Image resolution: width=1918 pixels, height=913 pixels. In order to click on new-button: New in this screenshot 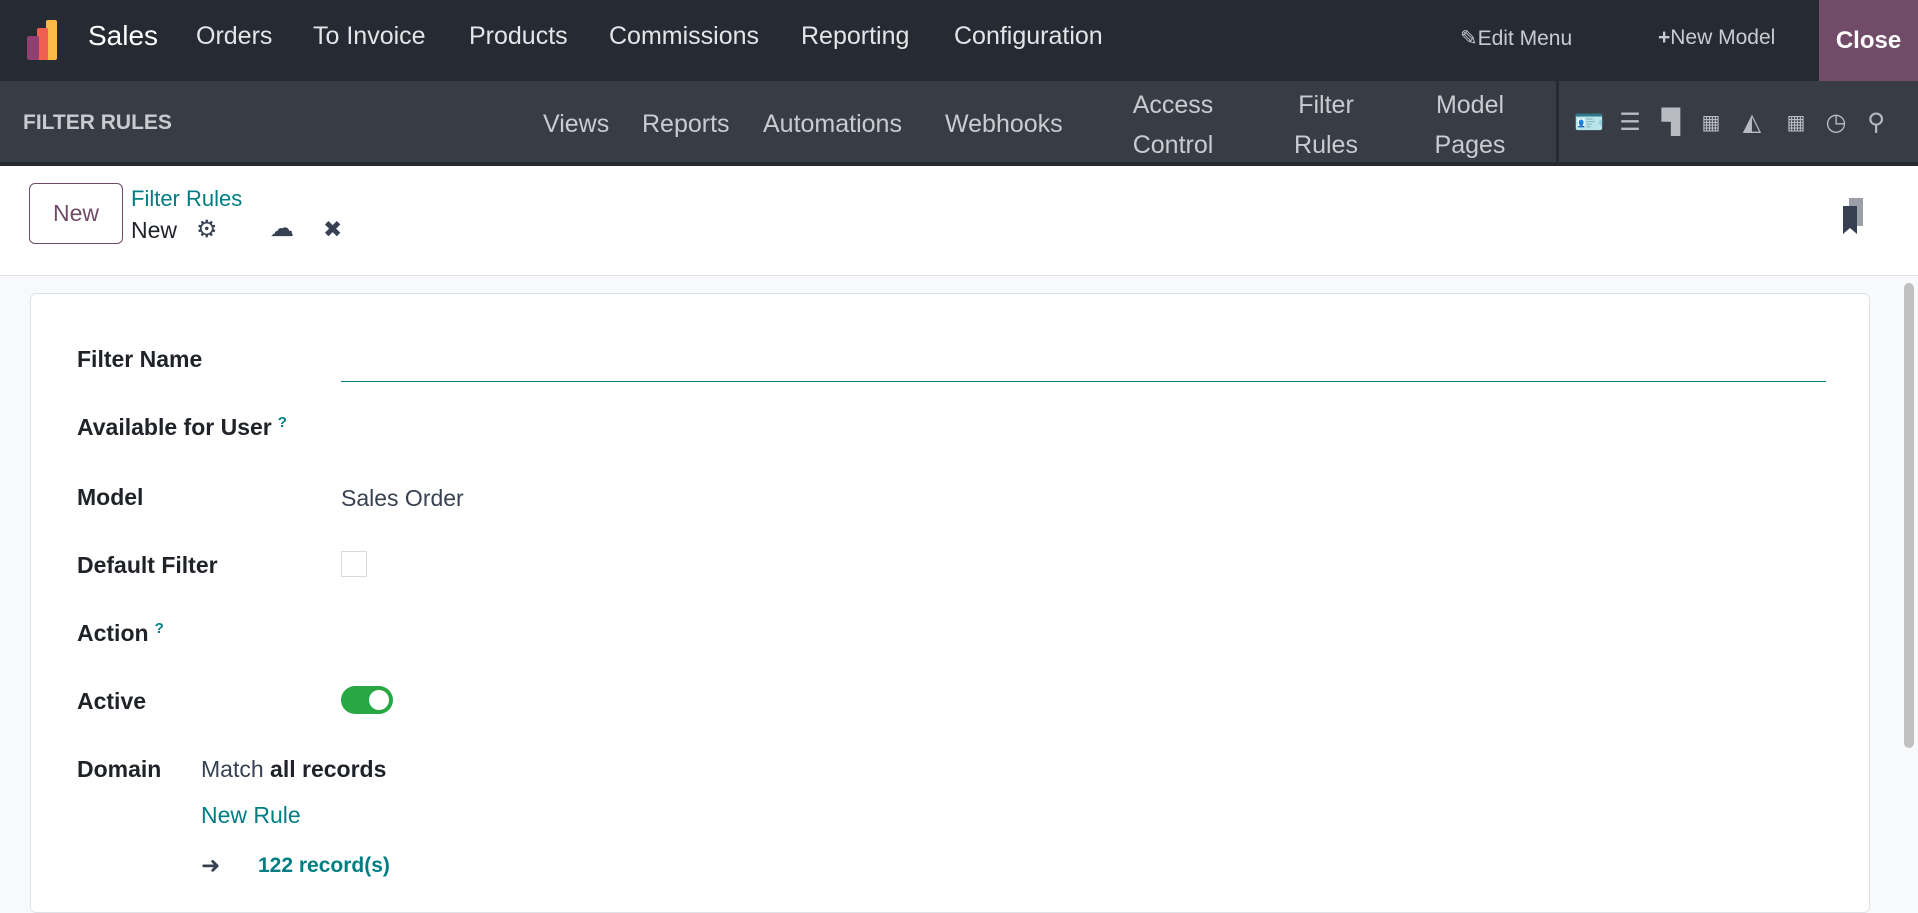, I will do `click(76, 213)`.